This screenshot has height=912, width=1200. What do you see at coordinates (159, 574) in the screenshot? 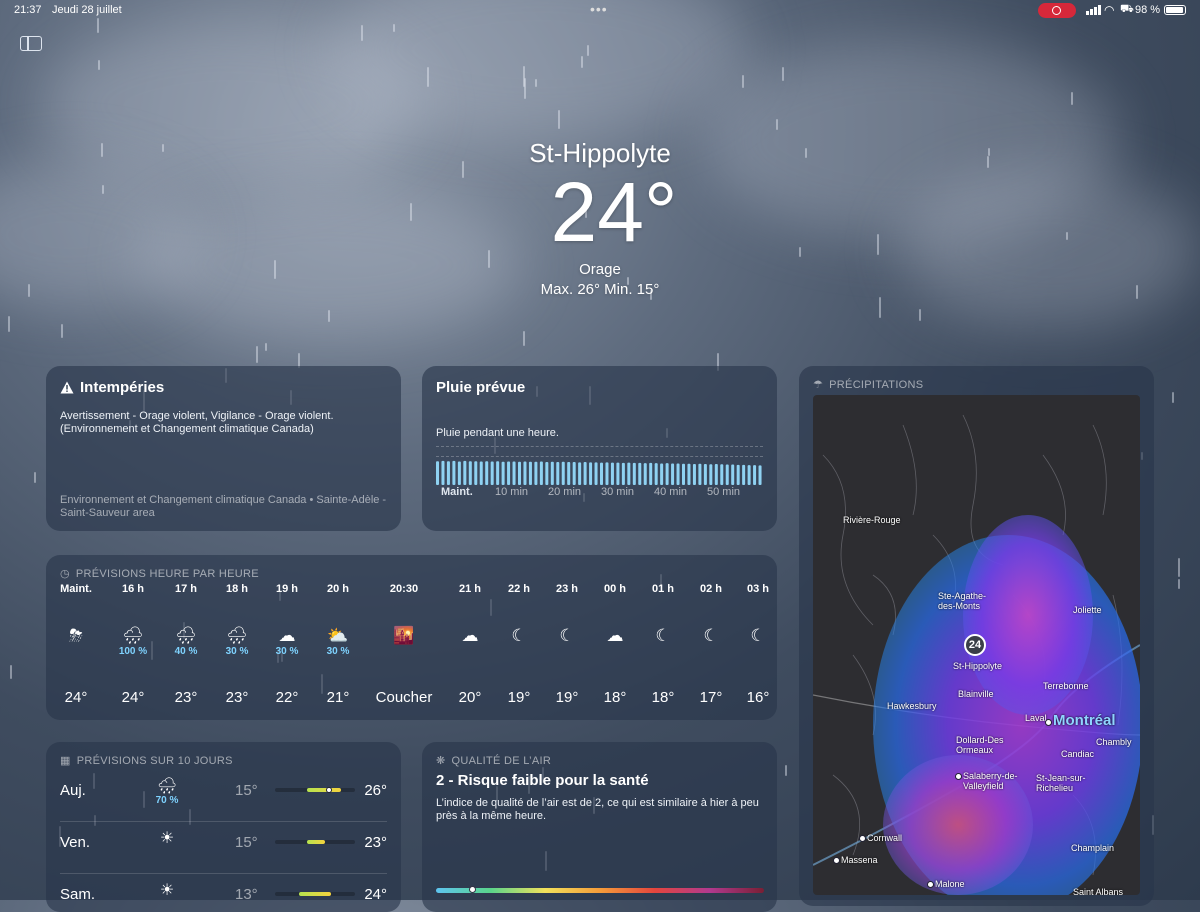
I see `hourly-heading: ◷ PRÉVISIONS HEURE PAR HEURE` at bounding box center [159, 574].